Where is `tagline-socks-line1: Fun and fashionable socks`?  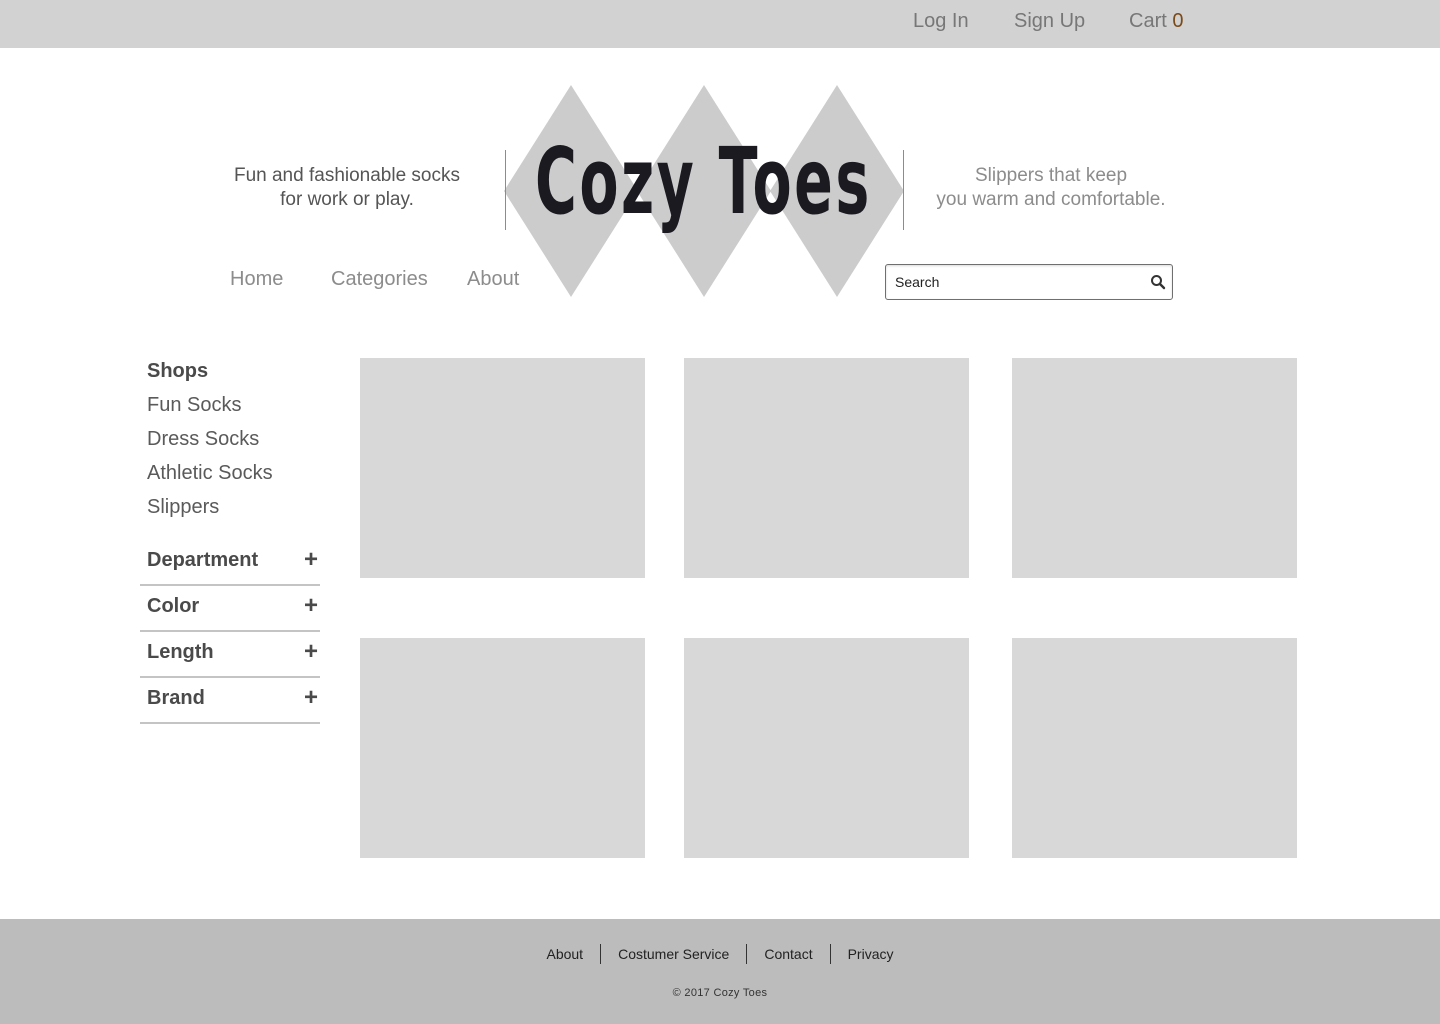
tagline-socks-line1: Fun and fashionable socks is located at coordinates (347, 175).